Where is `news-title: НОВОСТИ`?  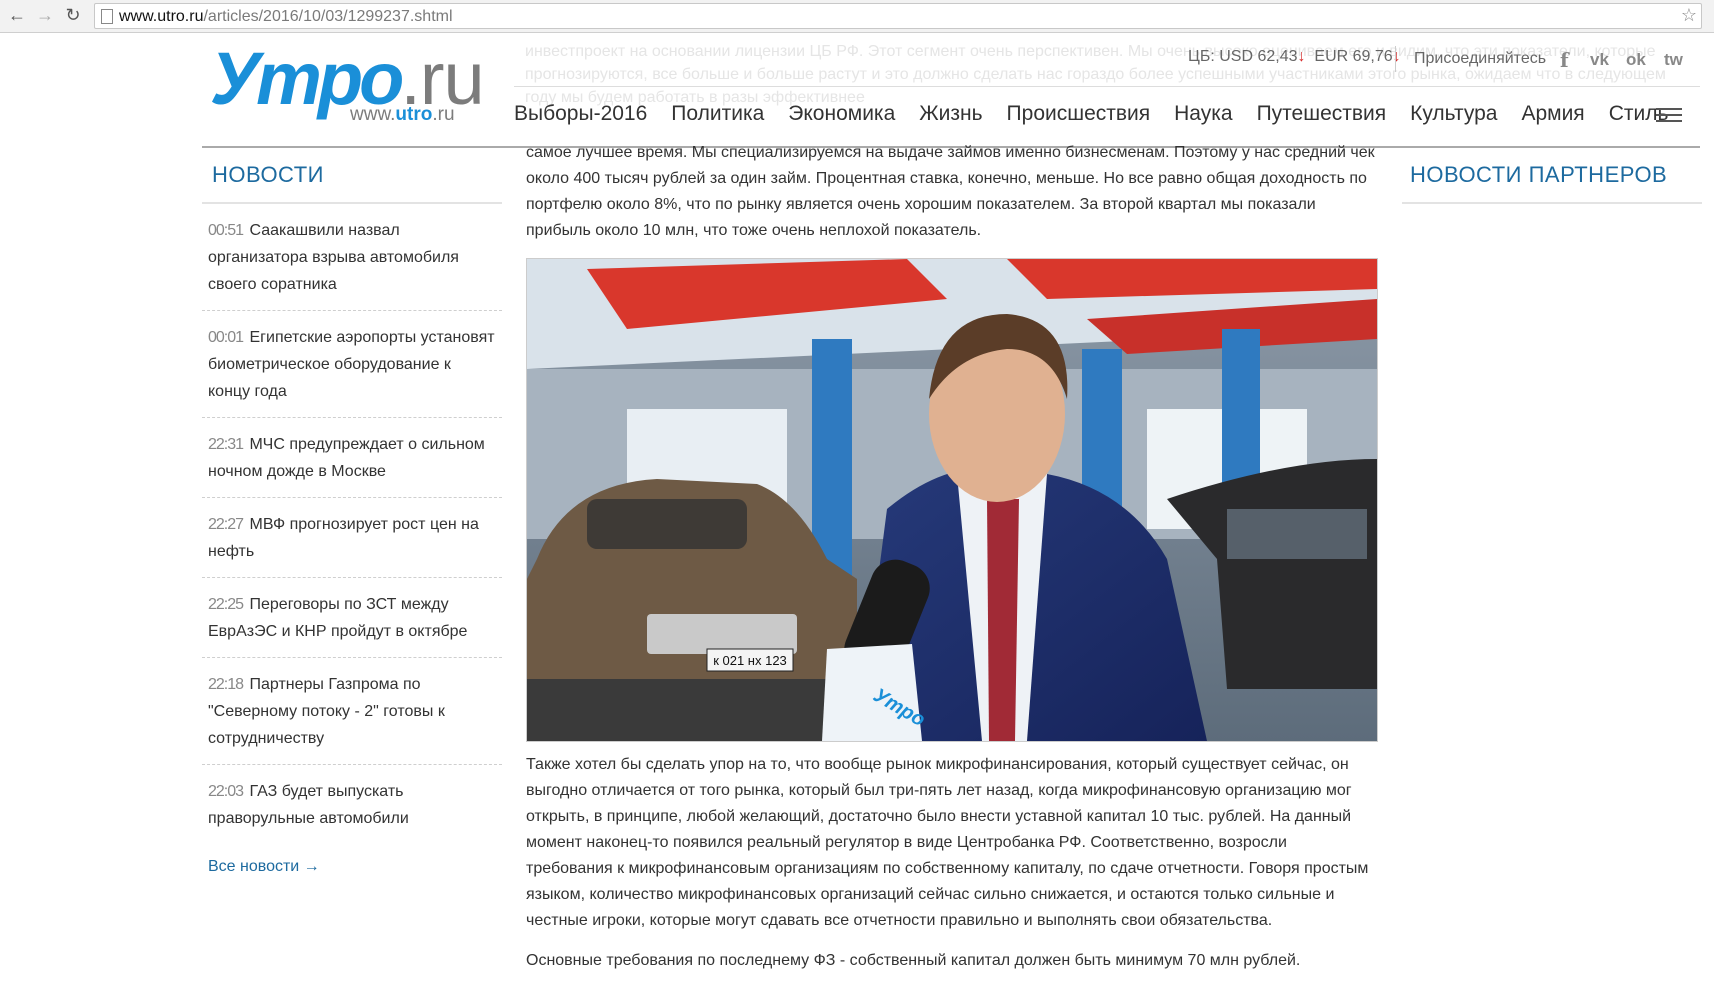 news-title: НОВОСТИ is located at coordinates (352, 177).